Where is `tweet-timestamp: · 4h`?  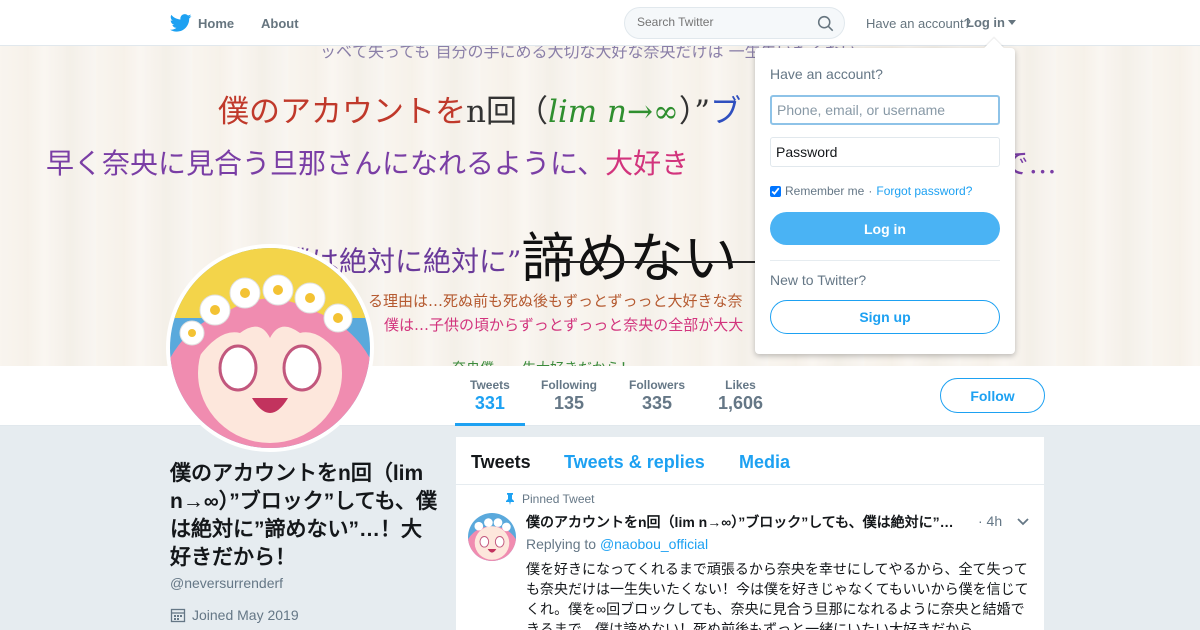 tweet-timestamp: · 4h is located at coordinates (990, 521).